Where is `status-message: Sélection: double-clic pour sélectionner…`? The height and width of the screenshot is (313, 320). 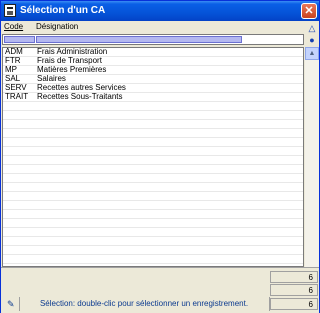
status-message: Sélection: double-clic pour sélectionner… is located at coordinates (144, 303).